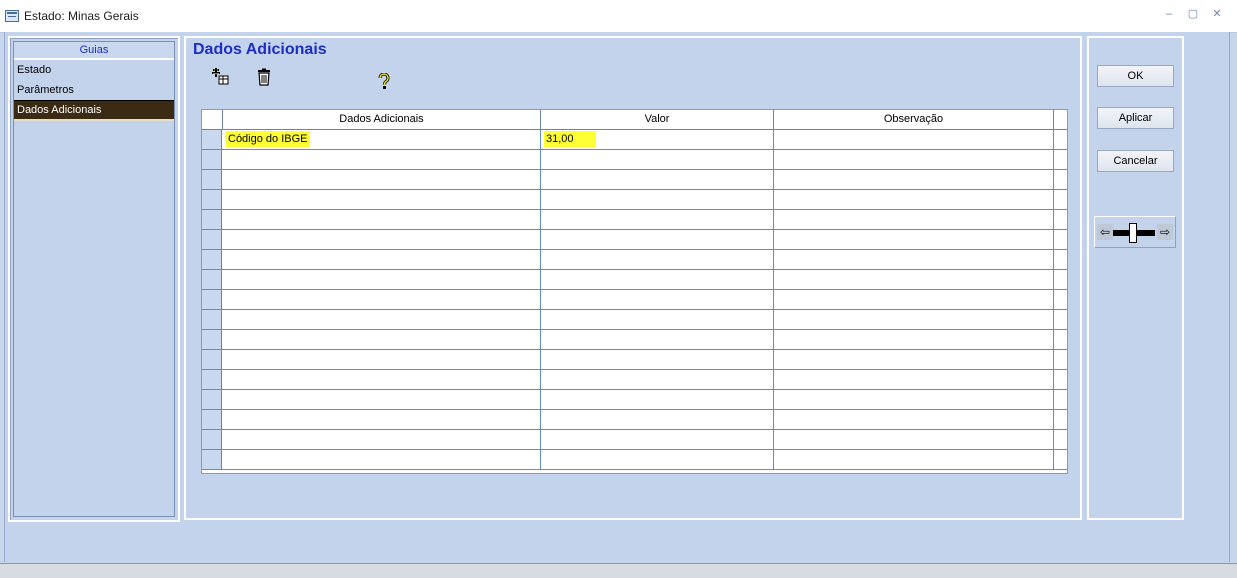  What do you see at coordinates (1193, 14) in the screenshot?
I see `maximize-button: ▢` at bounding box center [1193, 14].